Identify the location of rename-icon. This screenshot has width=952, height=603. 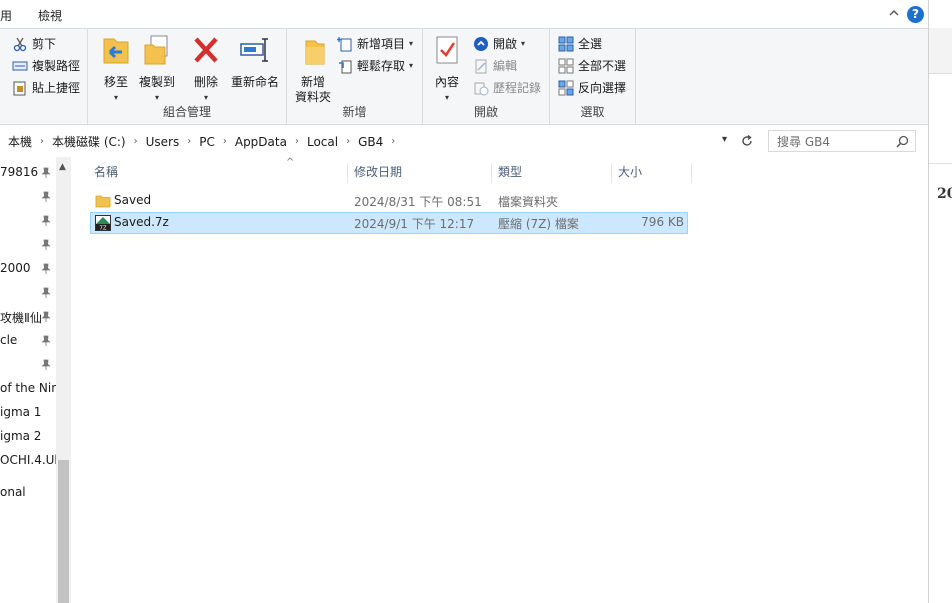
(254, 50).